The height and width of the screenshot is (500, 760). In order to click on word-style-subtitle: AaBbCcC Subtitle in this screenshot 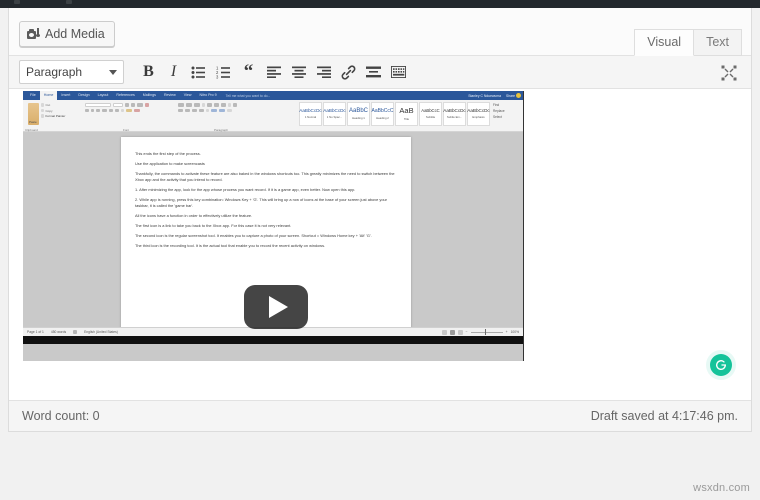, I will do `click(430, 114)`.